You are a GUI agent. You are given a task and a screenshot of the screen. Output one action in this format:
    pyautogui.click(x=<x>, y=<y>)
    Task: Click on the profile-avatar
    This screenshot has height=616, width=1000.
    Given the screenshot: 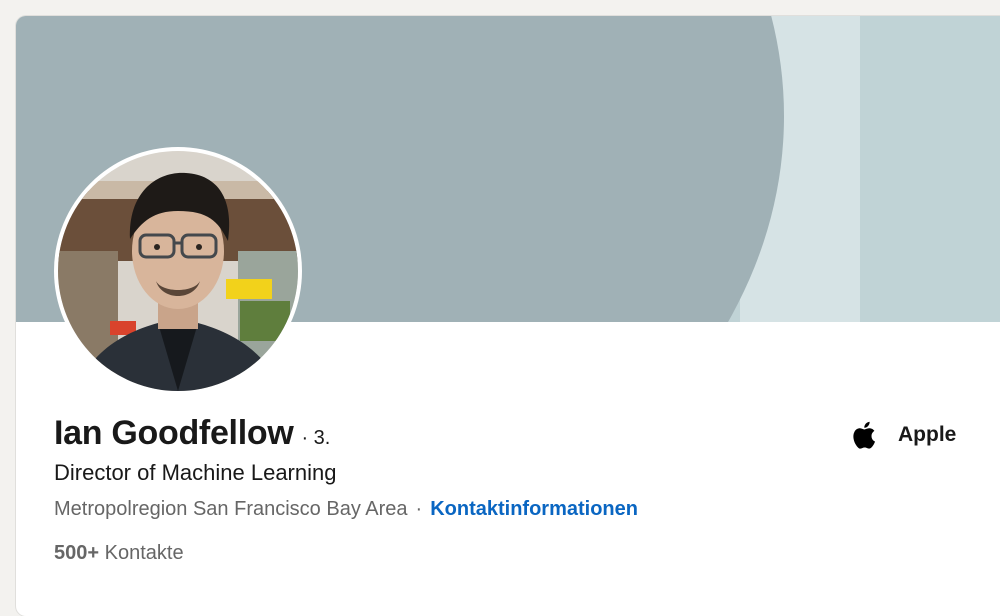 What is the action you would take?
    pyautogui.click(x=178, y=271)
    